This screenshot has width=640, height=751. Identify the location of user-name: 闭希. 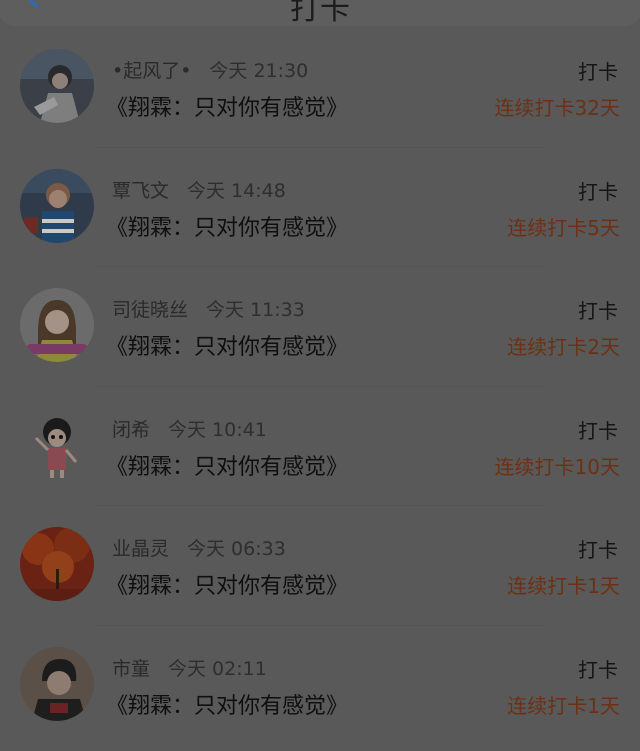
(131, 430).